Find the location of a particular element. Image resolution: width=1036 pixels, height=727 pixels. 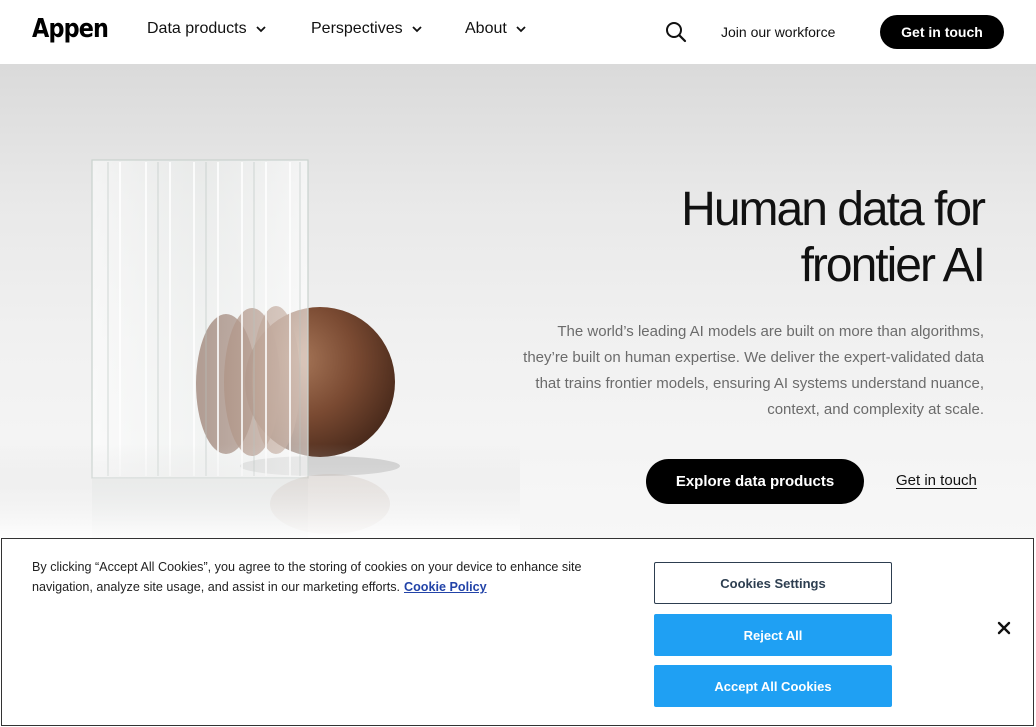

accept-all-cookies-button: Accept All Cookies is located at coordinates (773, 686).